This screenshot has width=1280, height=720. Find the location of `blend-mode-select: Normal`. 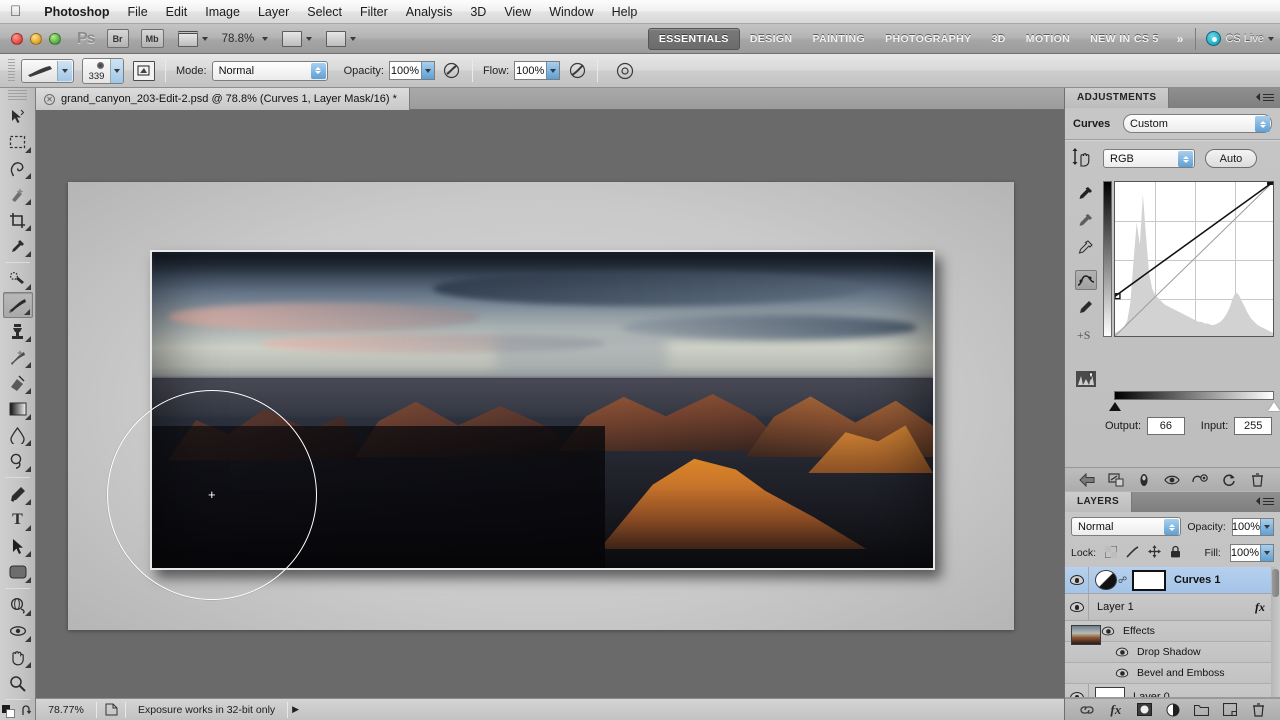

blend-mode-select: Normal is located at coordinates (269, 70).